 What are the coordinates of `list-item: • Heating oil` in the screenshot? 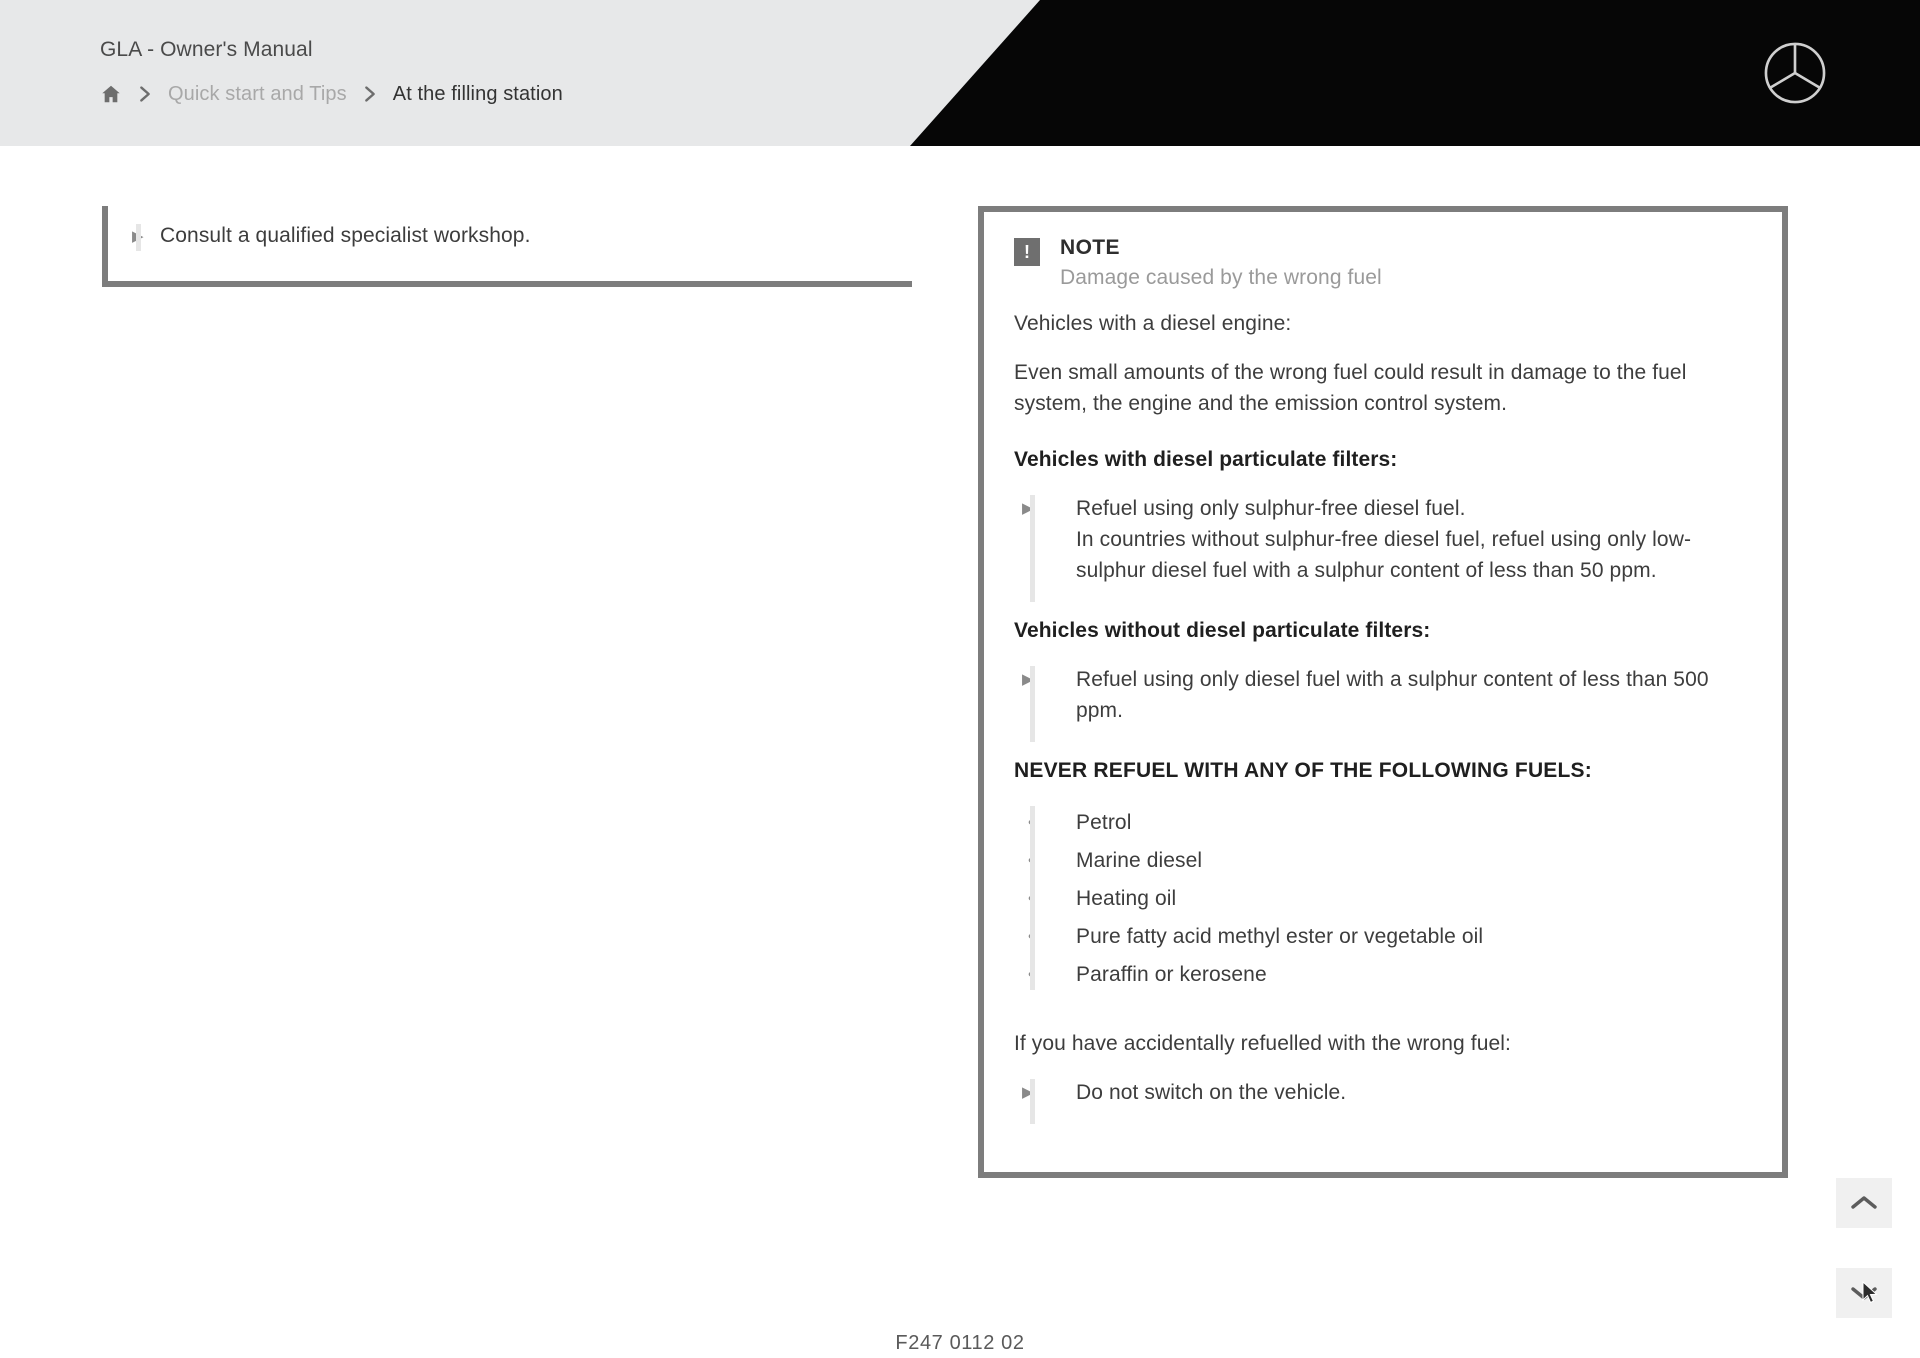 It's located at (1385, 899).